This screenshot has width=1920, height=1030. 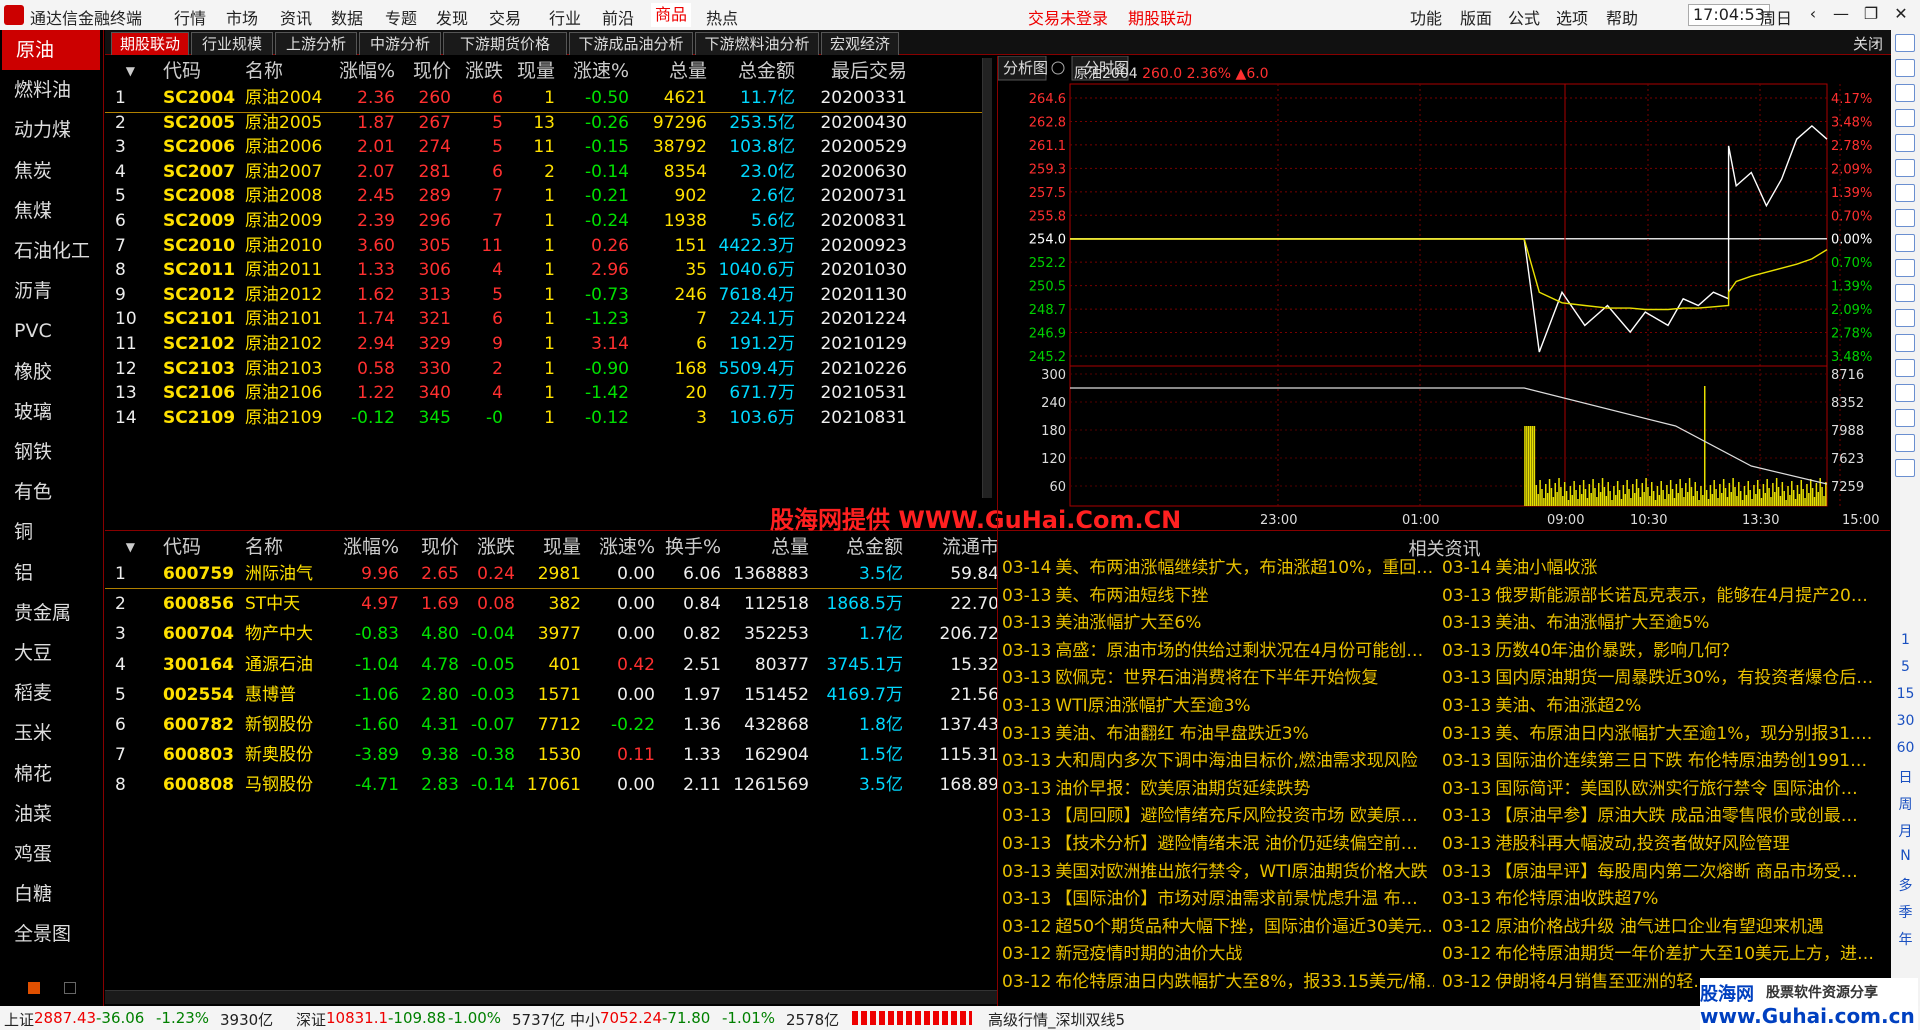 I want to click on period-button: 60, so click(x=1905, y=748).